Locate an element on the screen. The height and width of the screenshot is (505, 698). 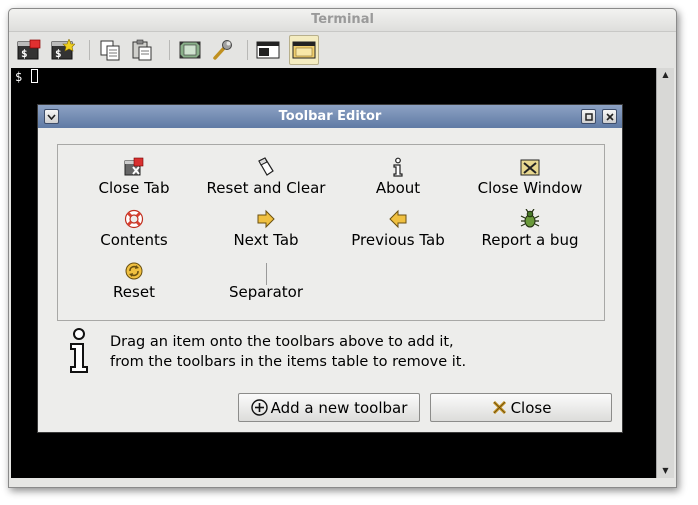
item-separator: Separator is located at coordinates (266, 284).